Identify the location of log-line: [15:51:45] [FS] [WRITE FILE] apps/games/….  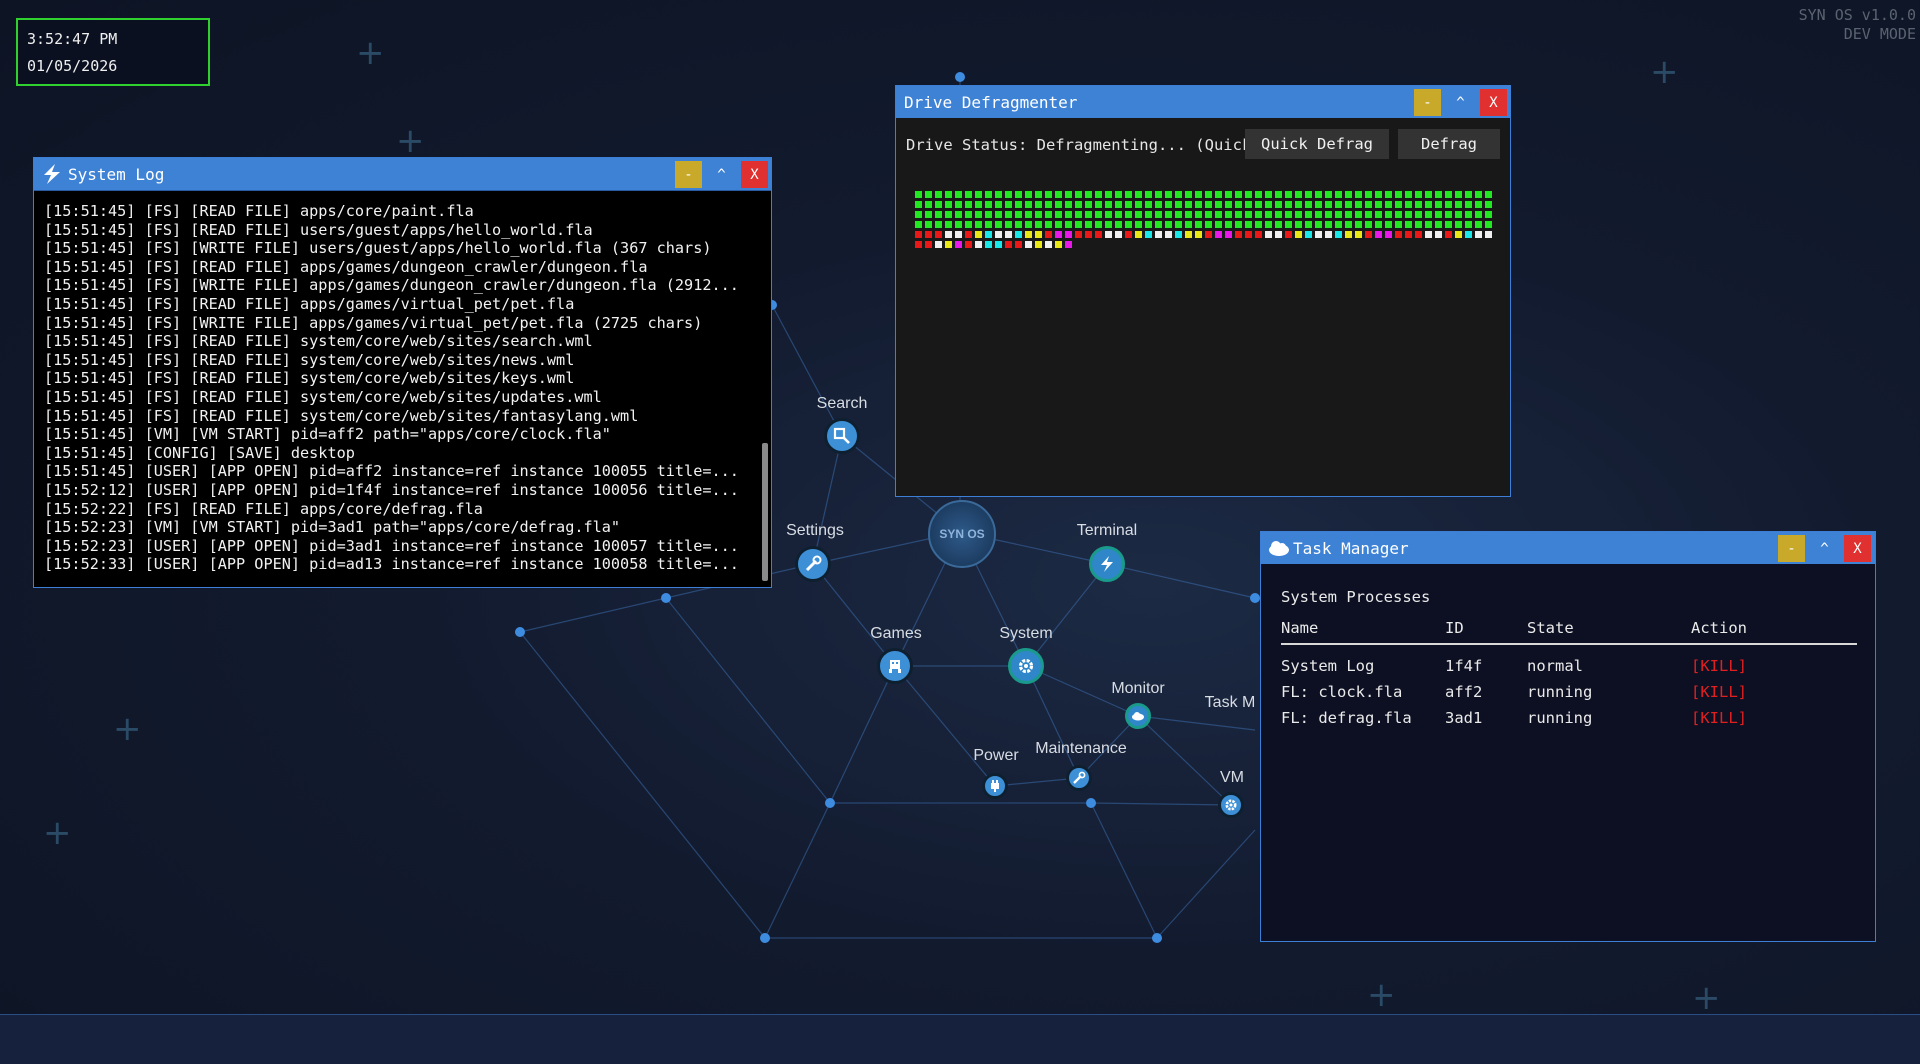
(373, 322).